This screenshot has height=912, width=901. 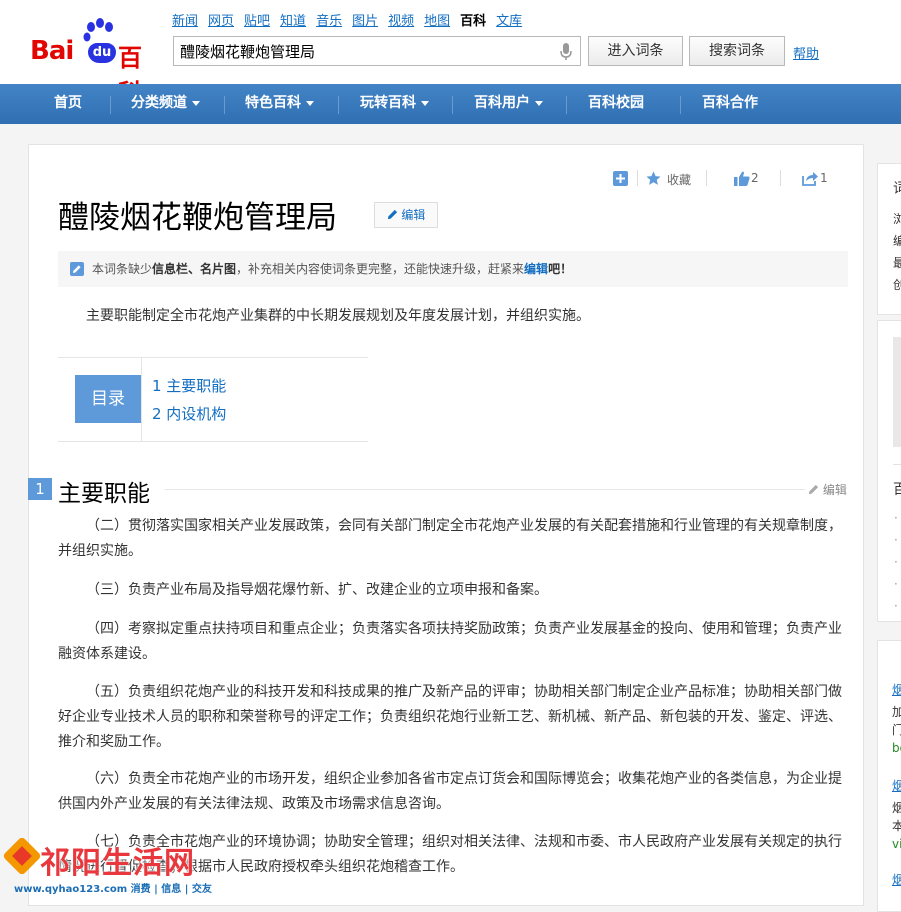 What do you see at coordinates (509, 21) in the screenshot?
I see `topnav-wenku: 文库` at bounding box center [509, 21].